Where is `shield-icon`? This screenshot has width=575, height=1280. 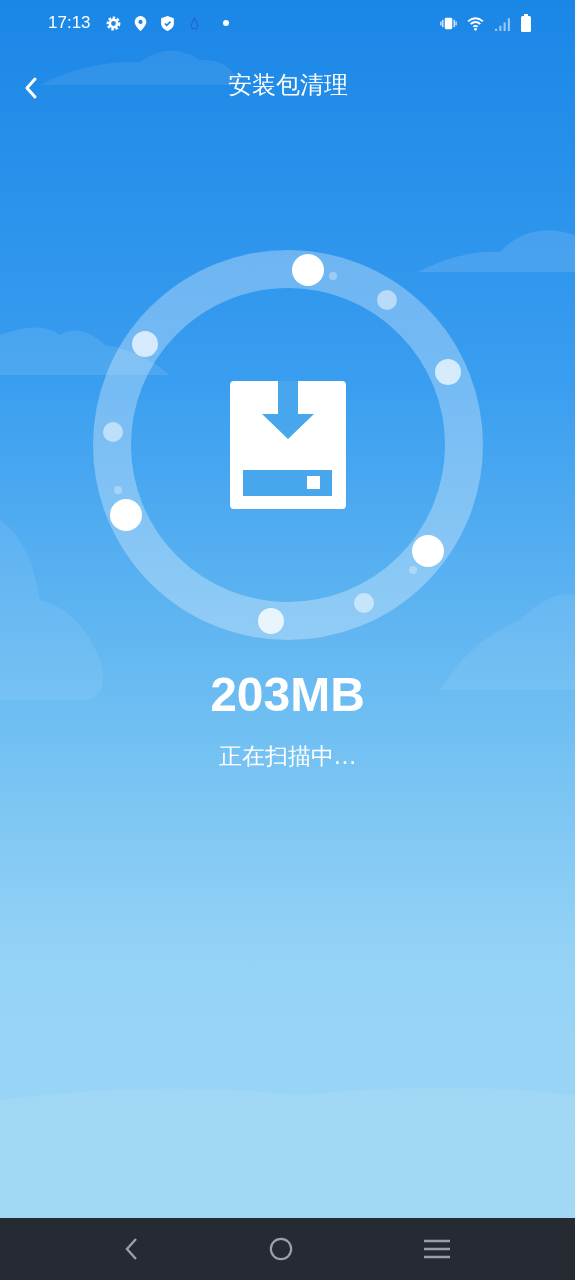 shield-icon is located at coordinates (167, 23).